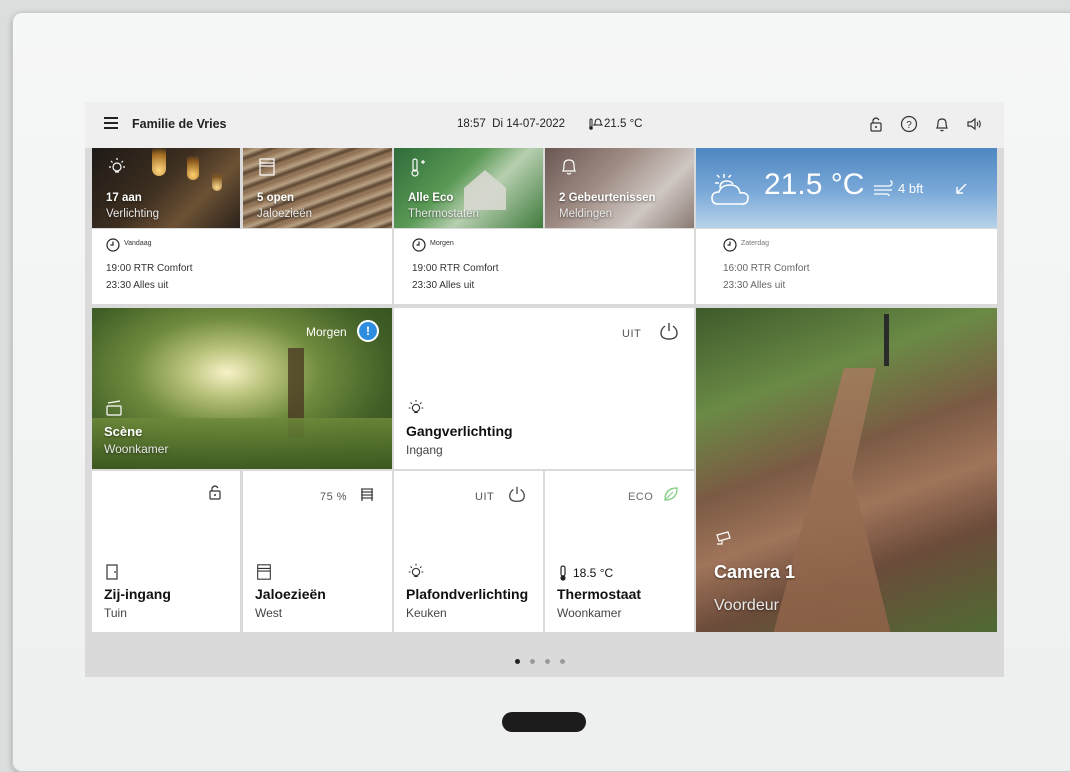  I want to click on blinds-west-tile: 75 % Jaloezieën West, so click(317, 551).